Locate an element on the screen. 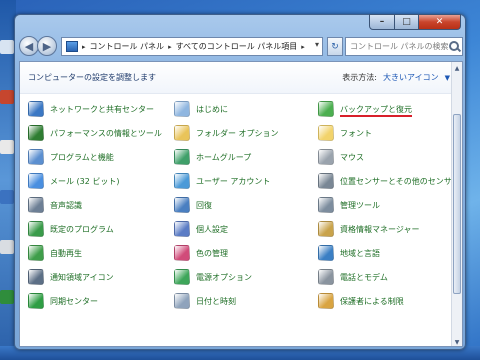  control-panel-item: 管理ツール is located at coordinates (349, 205).